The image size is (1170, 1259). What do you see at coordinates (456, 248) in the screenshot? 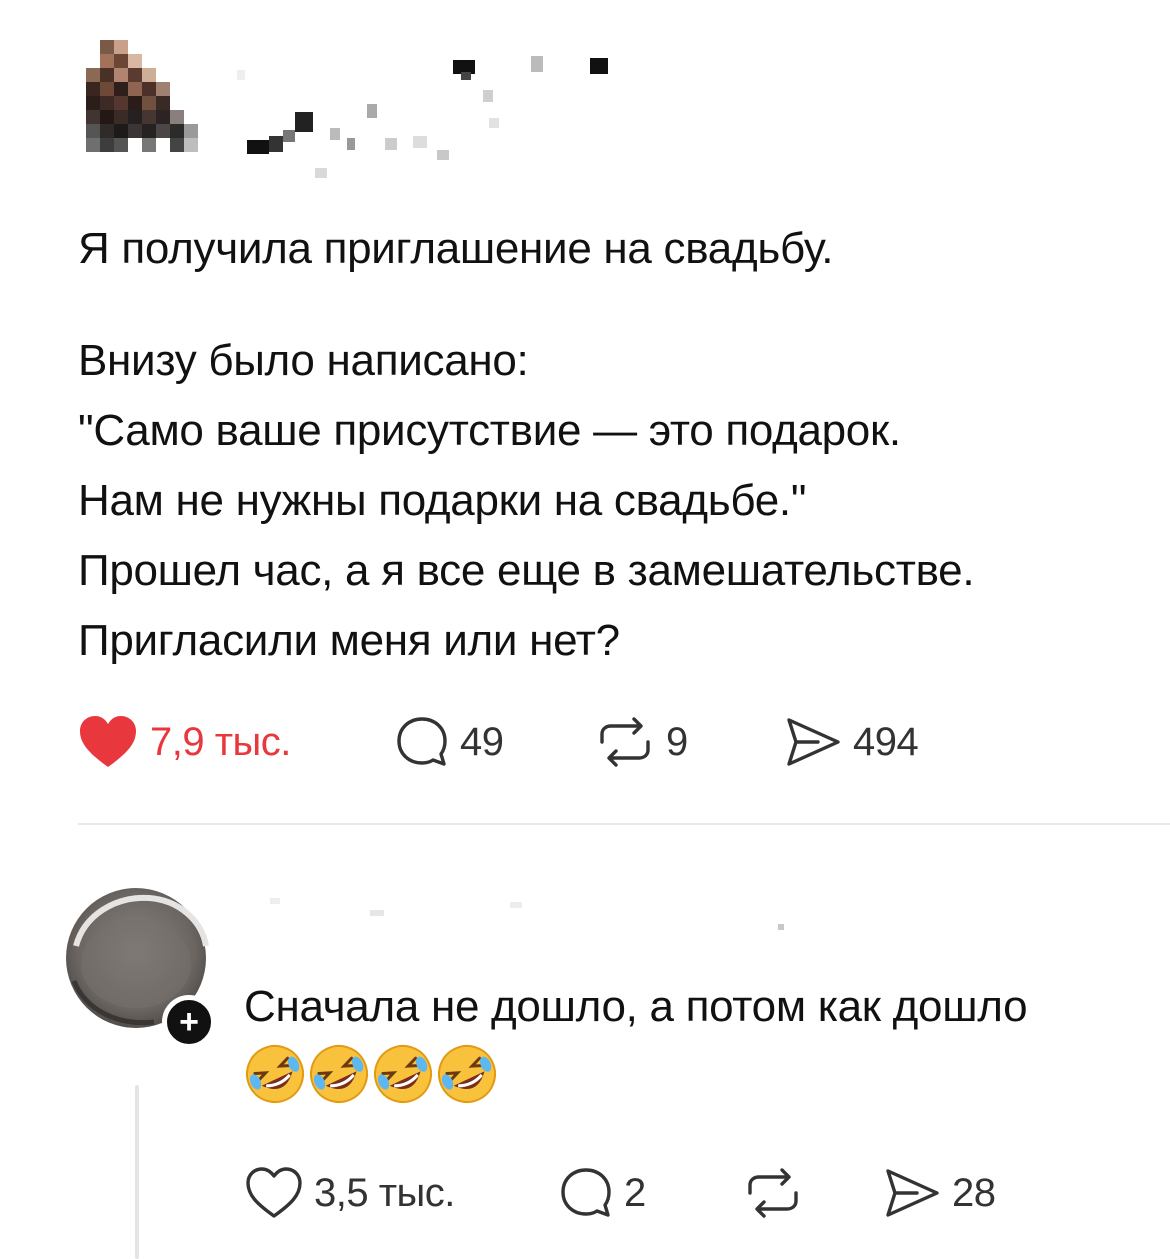
I see `post-text-line: Я получила приглашение на свадьбу.` at bounding box center [456, 248].